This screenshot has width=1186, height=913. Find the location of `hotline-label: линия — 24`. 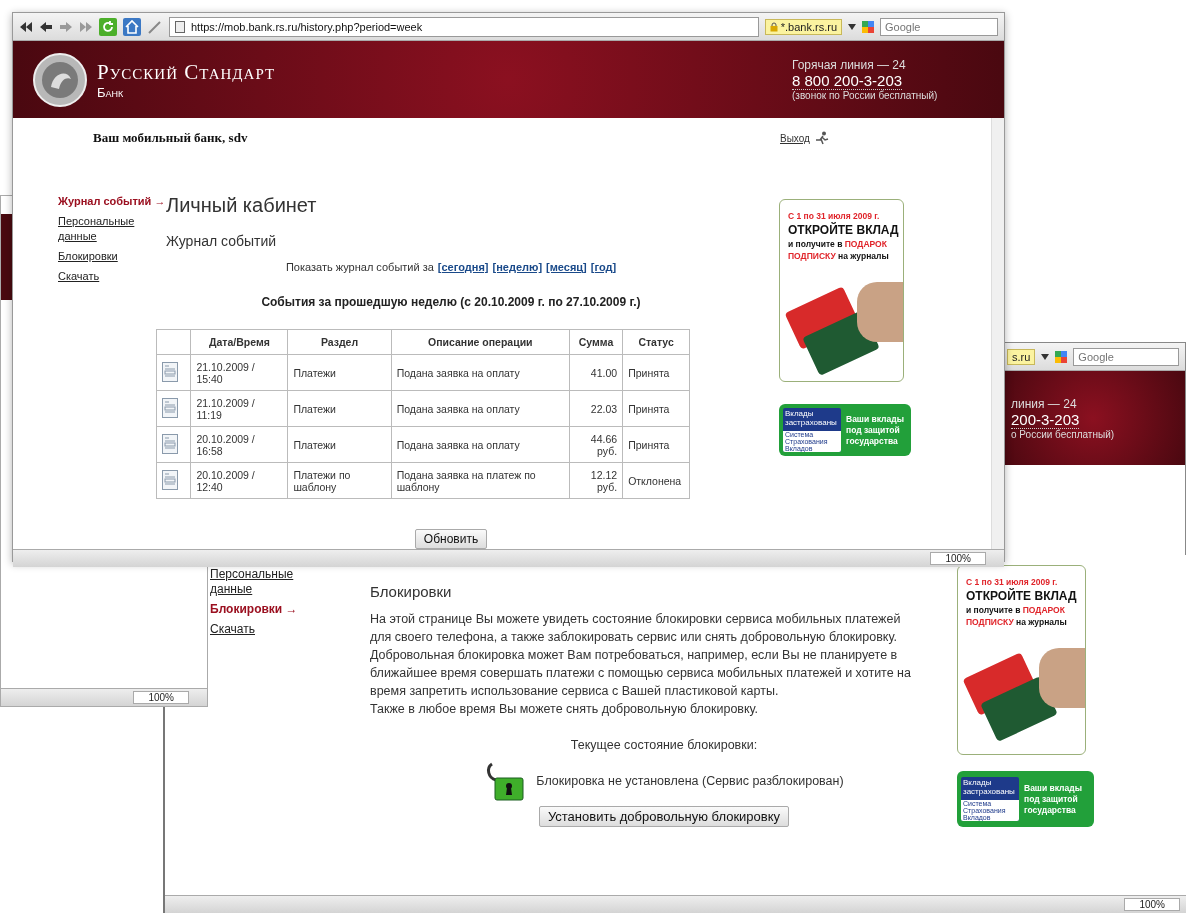

hotline-label: линия — 24 is located at coordinates (1044, 403).